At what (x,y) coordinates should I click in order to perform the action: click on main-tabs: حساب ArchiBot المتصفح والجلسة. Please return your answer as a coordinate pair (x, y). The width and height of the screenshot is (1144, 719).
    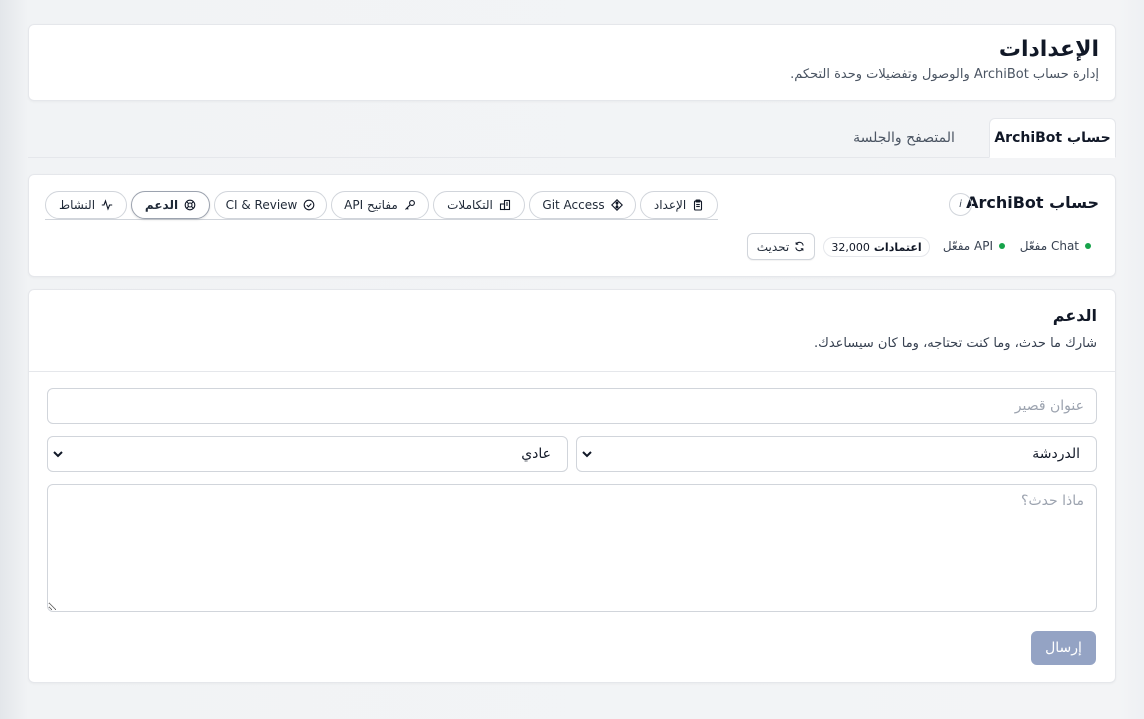
    Looking at the image, I should click on (572, 138).